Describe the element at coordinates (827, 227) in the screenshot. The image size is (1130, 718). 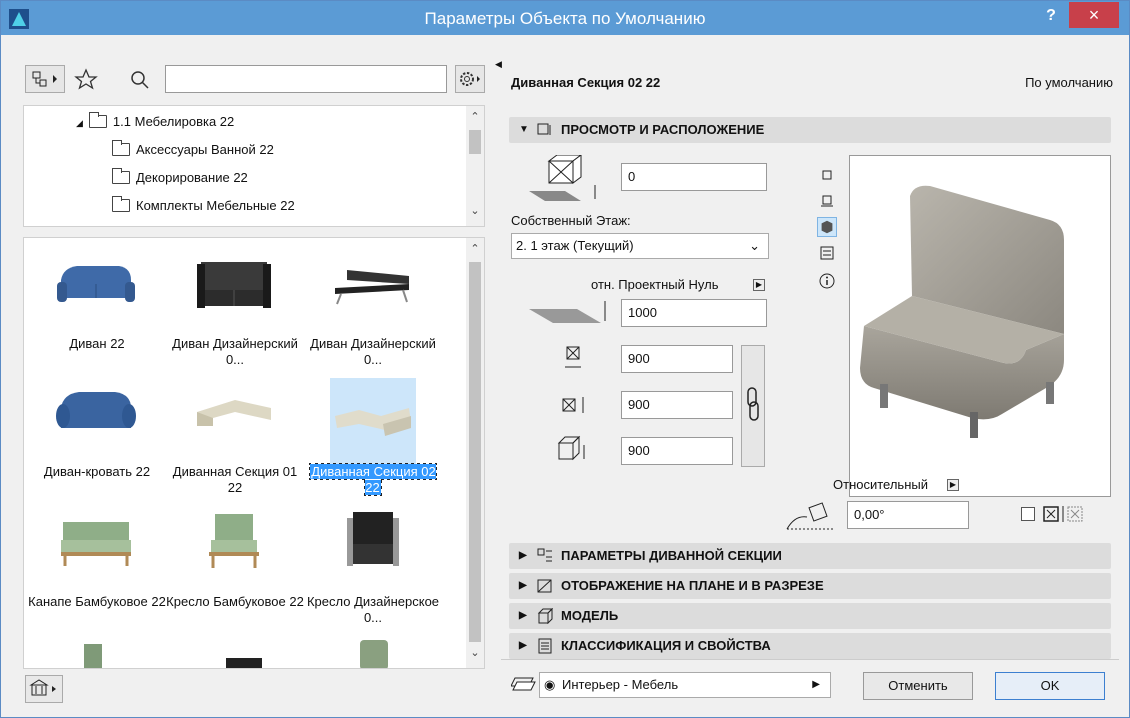
I see `preview-3d-icon` at that location.